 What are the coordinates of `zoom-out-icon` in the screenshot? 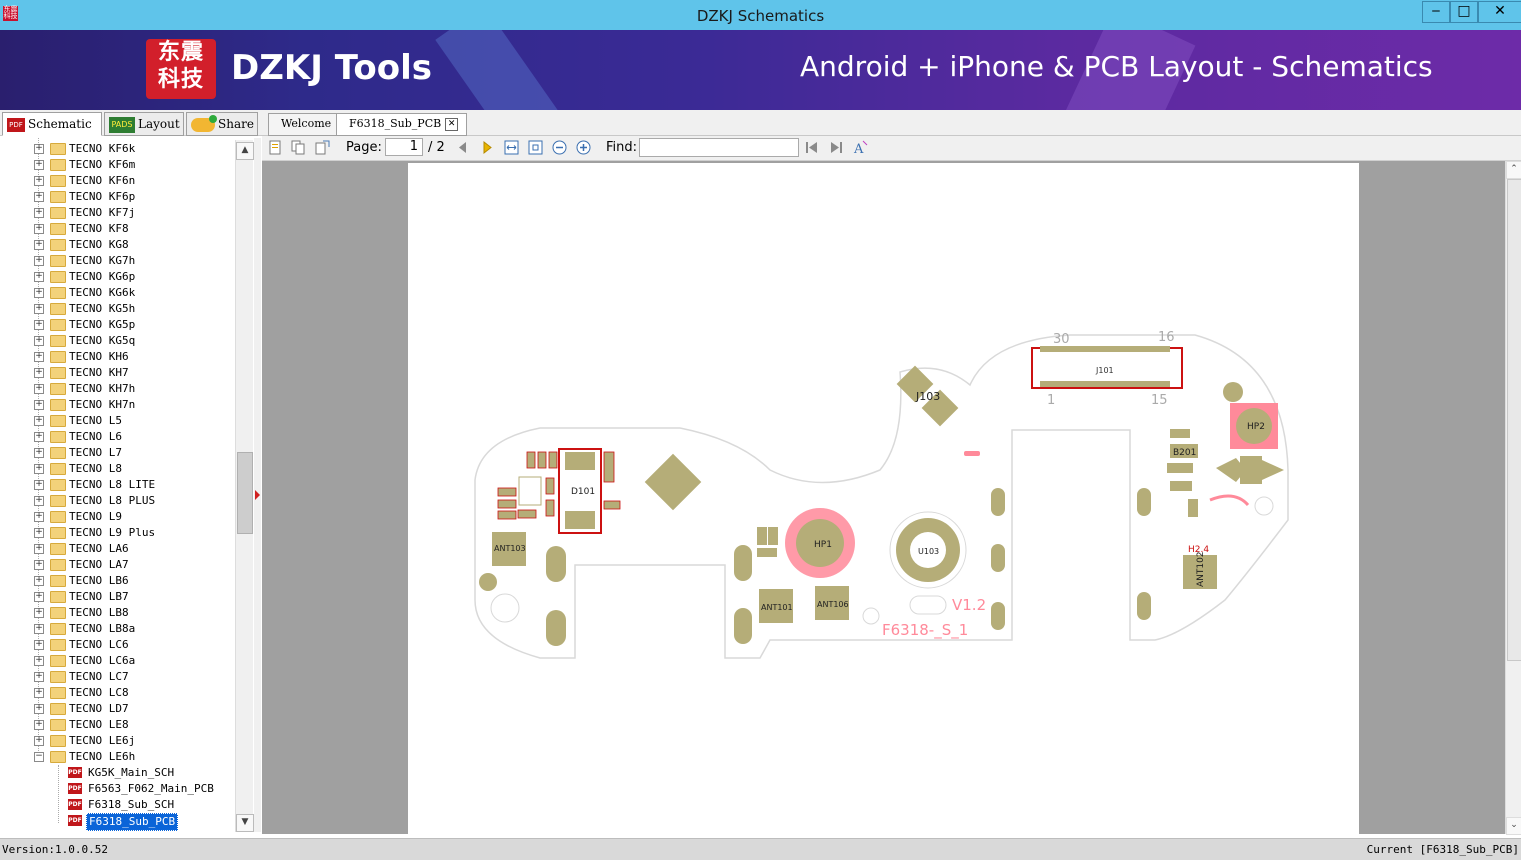 It's located at (559, 147).